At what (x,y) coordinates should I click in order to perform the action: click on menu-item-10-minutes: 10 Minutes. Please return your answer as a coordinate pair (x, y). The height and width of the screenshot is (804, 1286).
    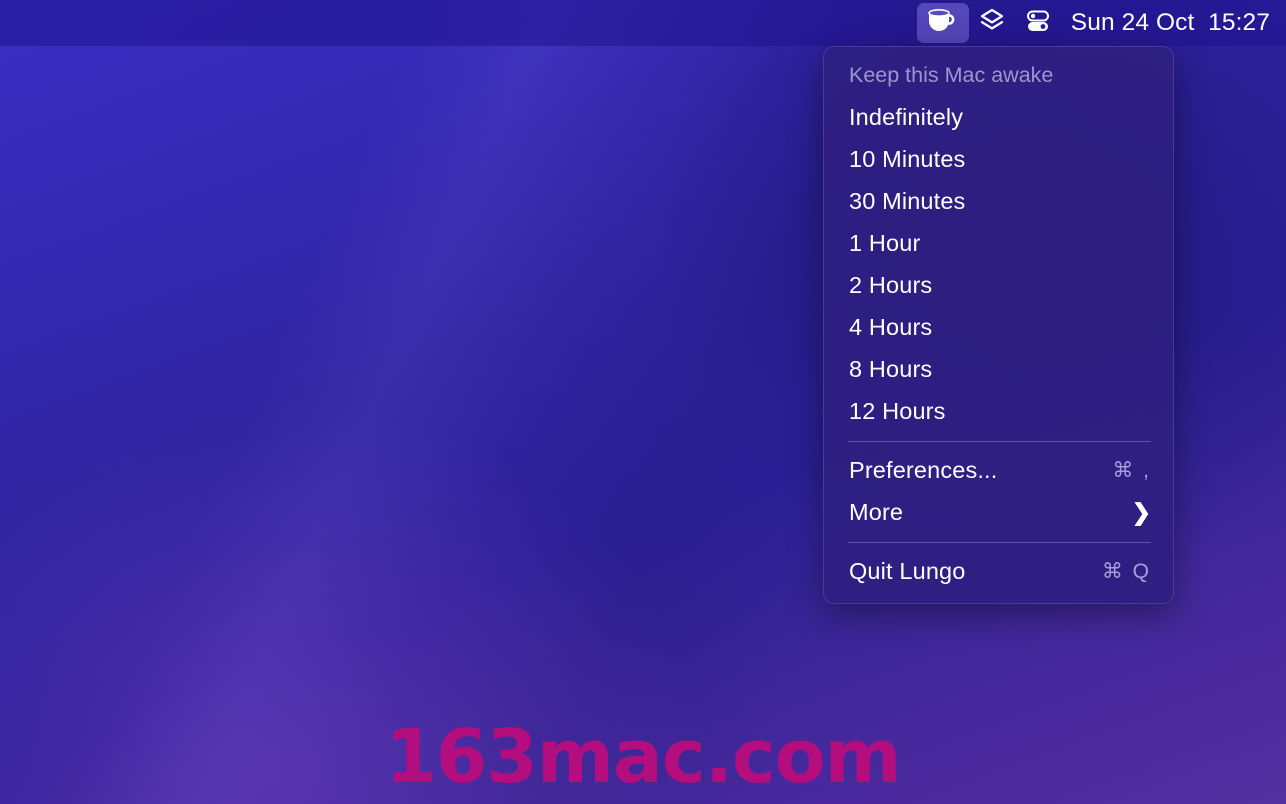
    Looking at the image, I should click on (998, 160).